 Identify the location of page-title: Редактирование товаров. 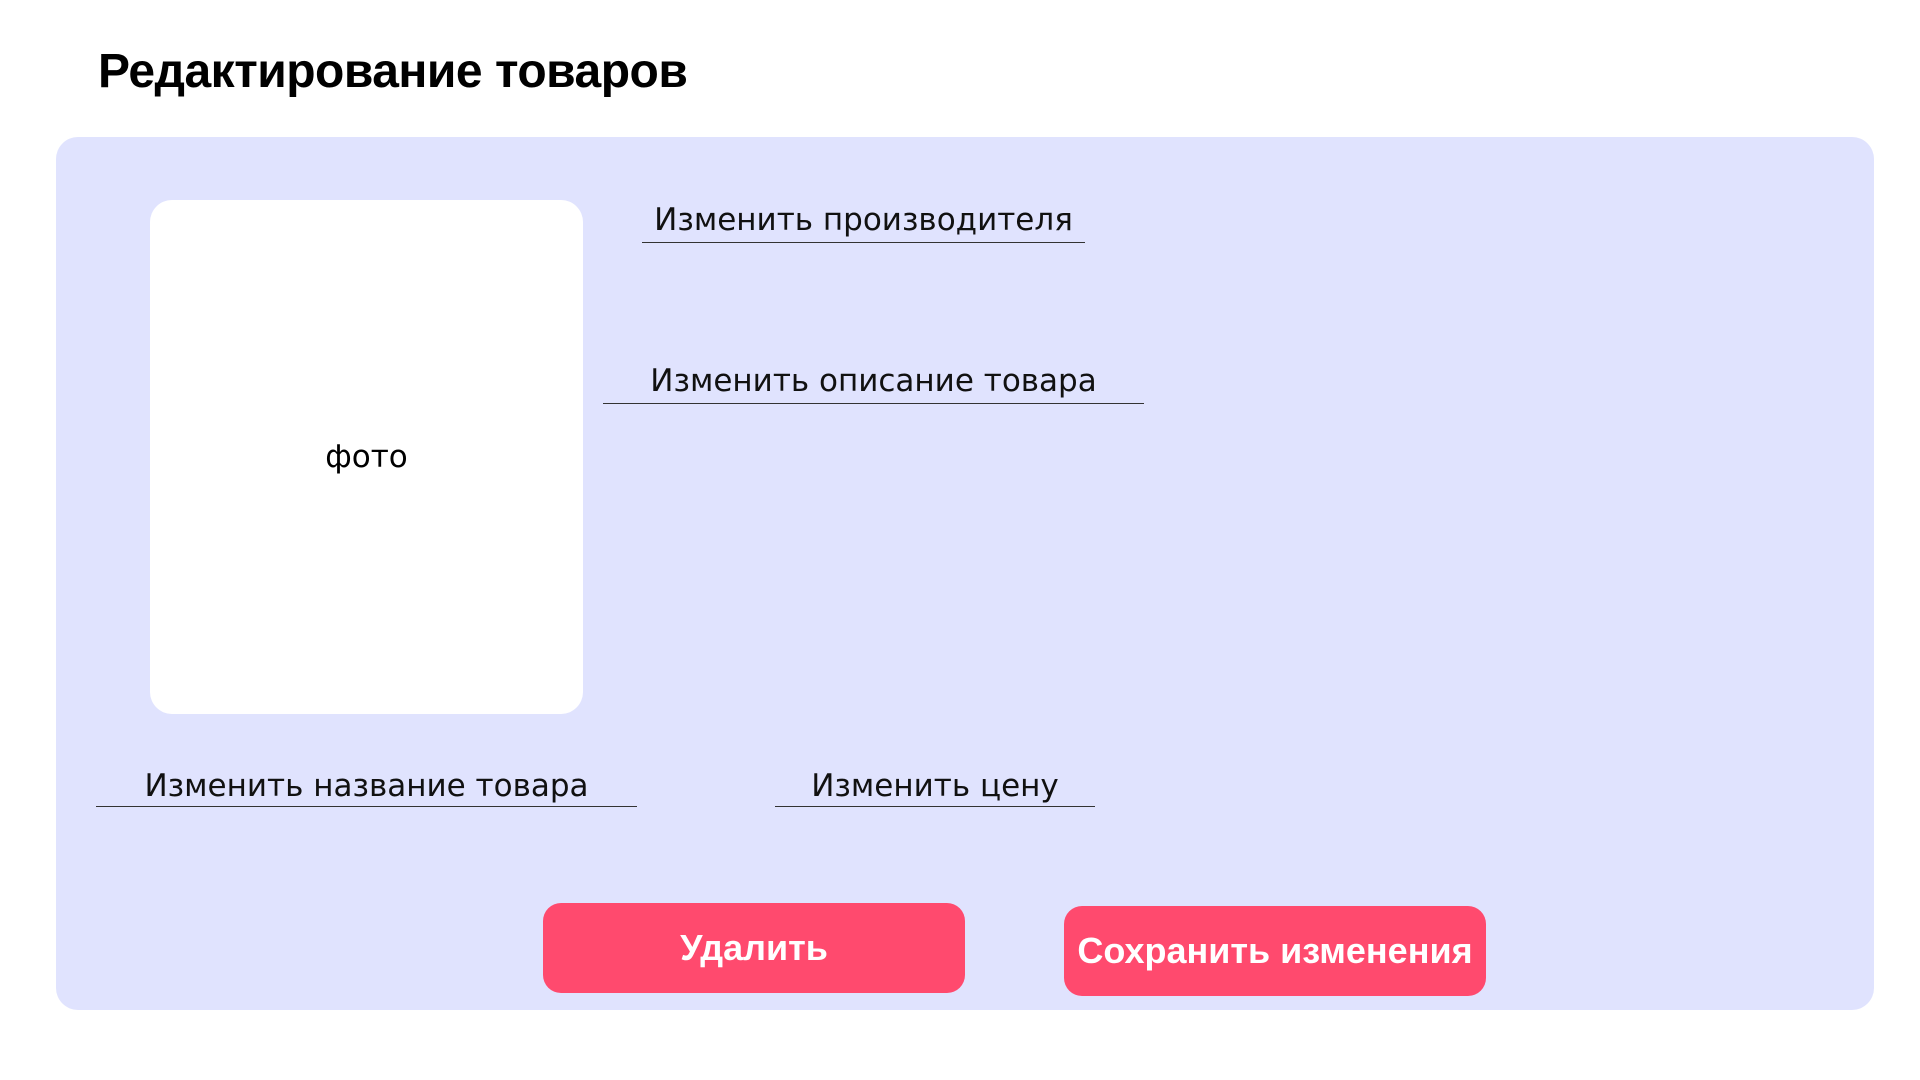
(393, 71).